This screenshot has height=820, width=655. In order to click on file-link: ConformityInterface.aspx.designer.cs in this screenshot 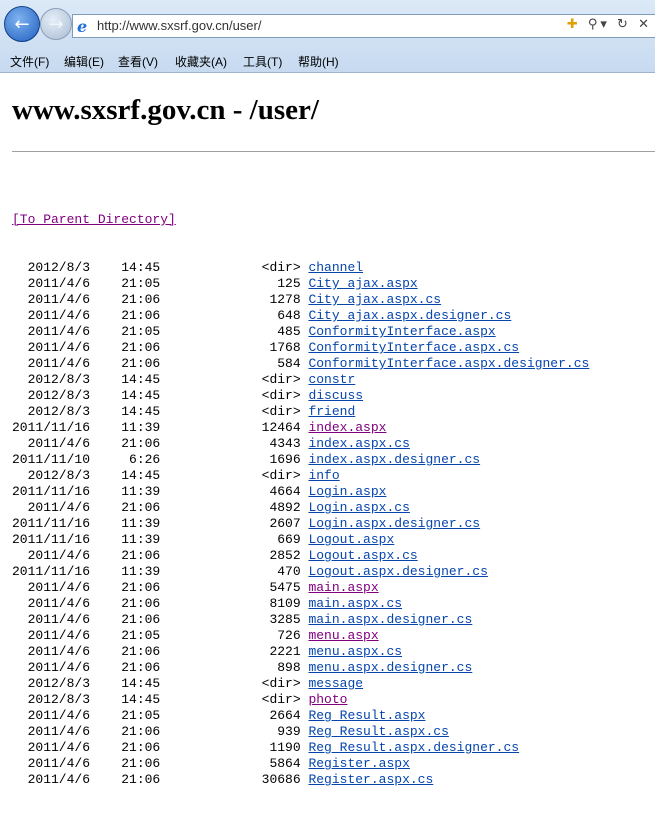, I will do `click(448, 363)`.